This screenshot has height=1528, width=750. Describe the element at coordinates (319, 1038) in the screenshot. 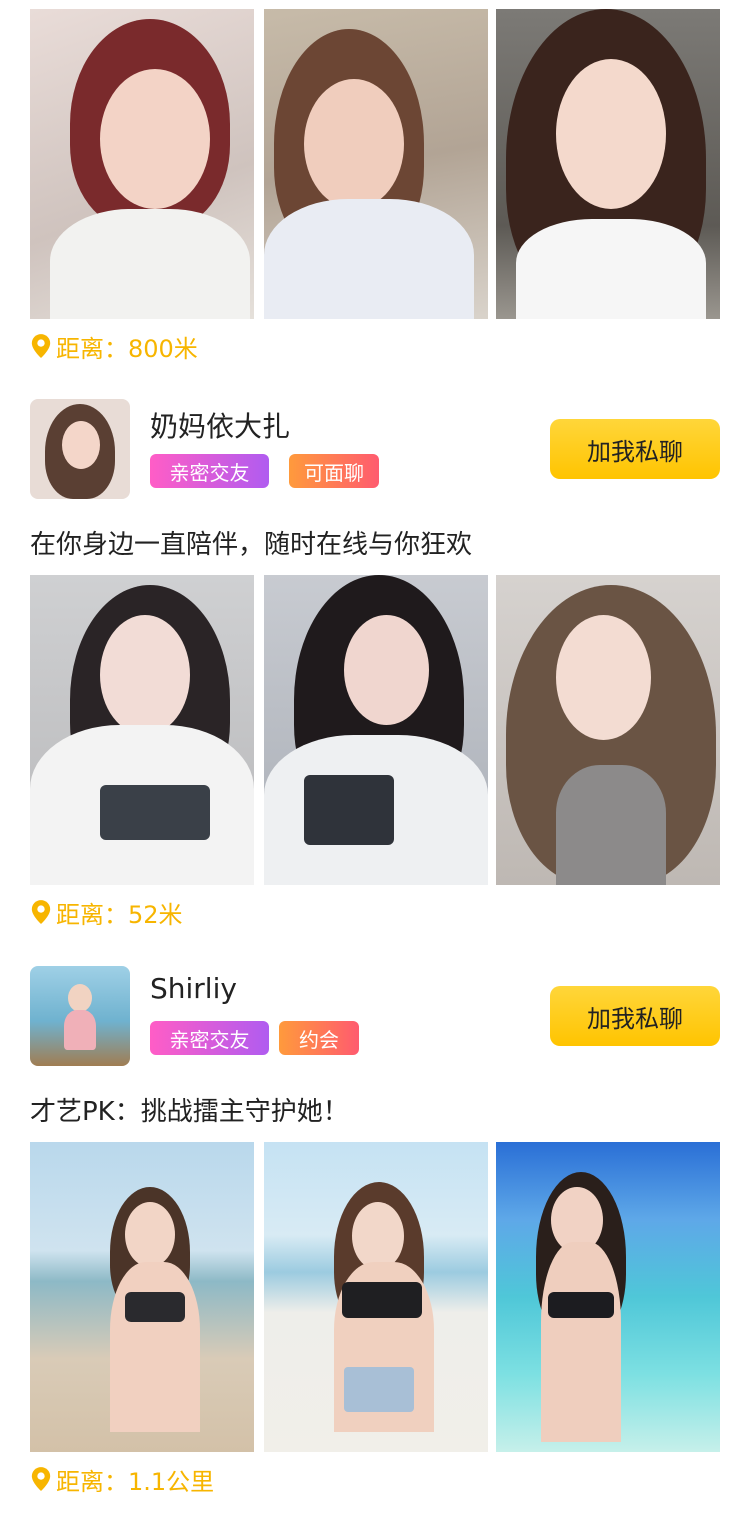

I see `tag-badge: 约会` at that location.